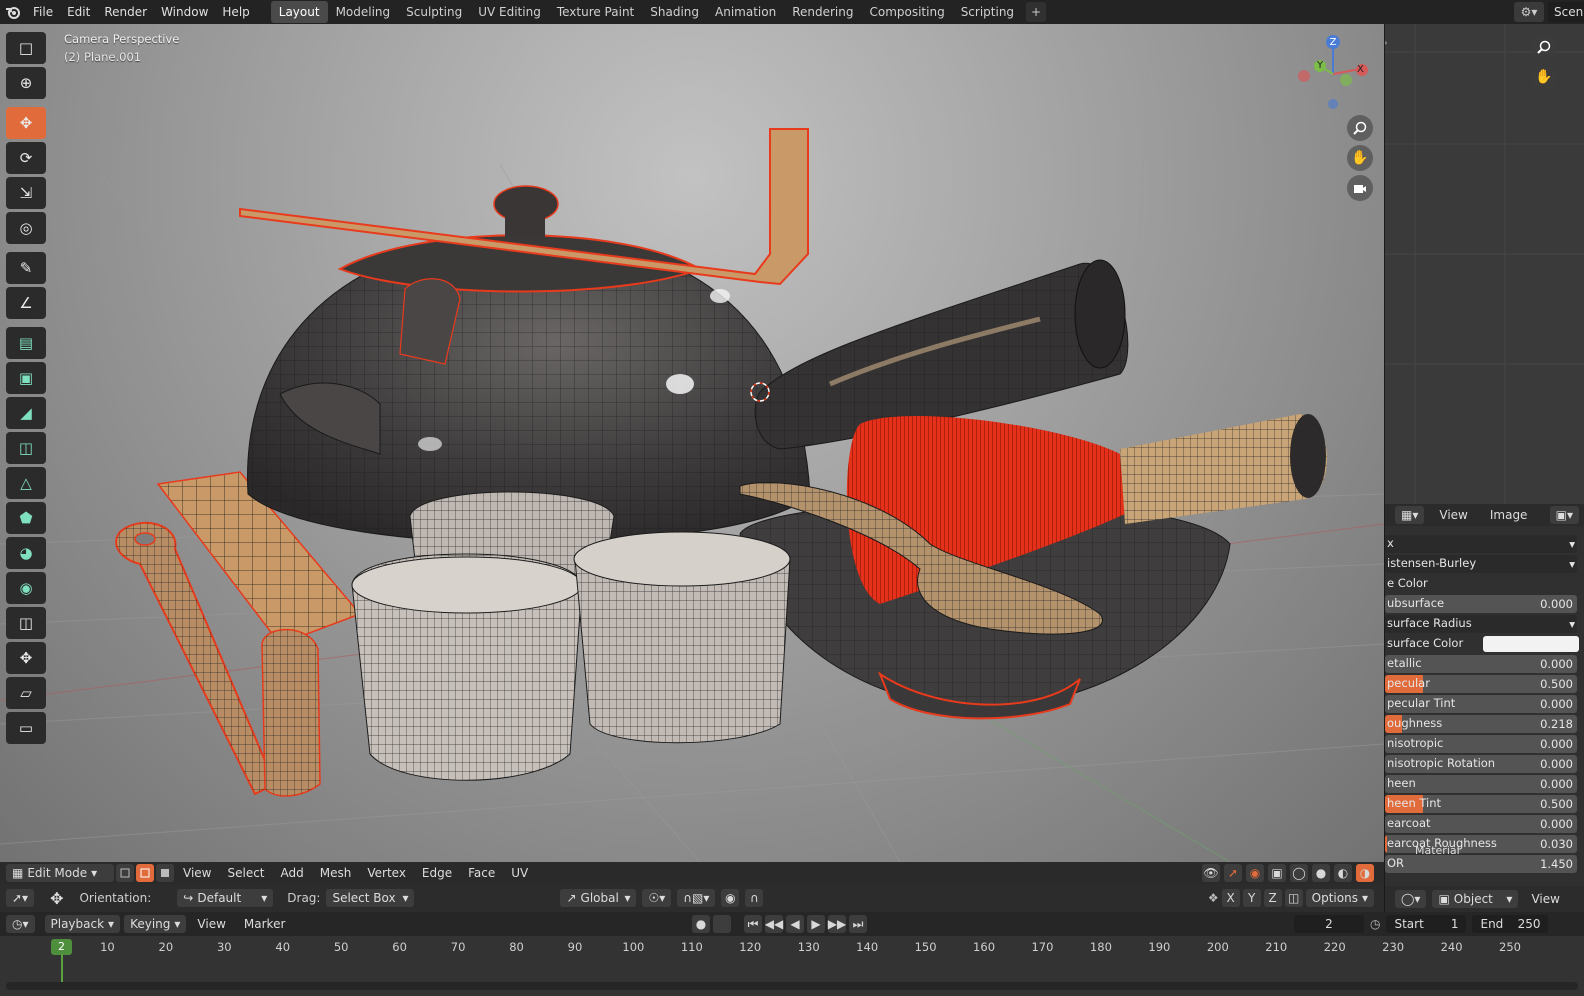  I want to click on scene-icon: ⚙▾, so click(1529, 12).